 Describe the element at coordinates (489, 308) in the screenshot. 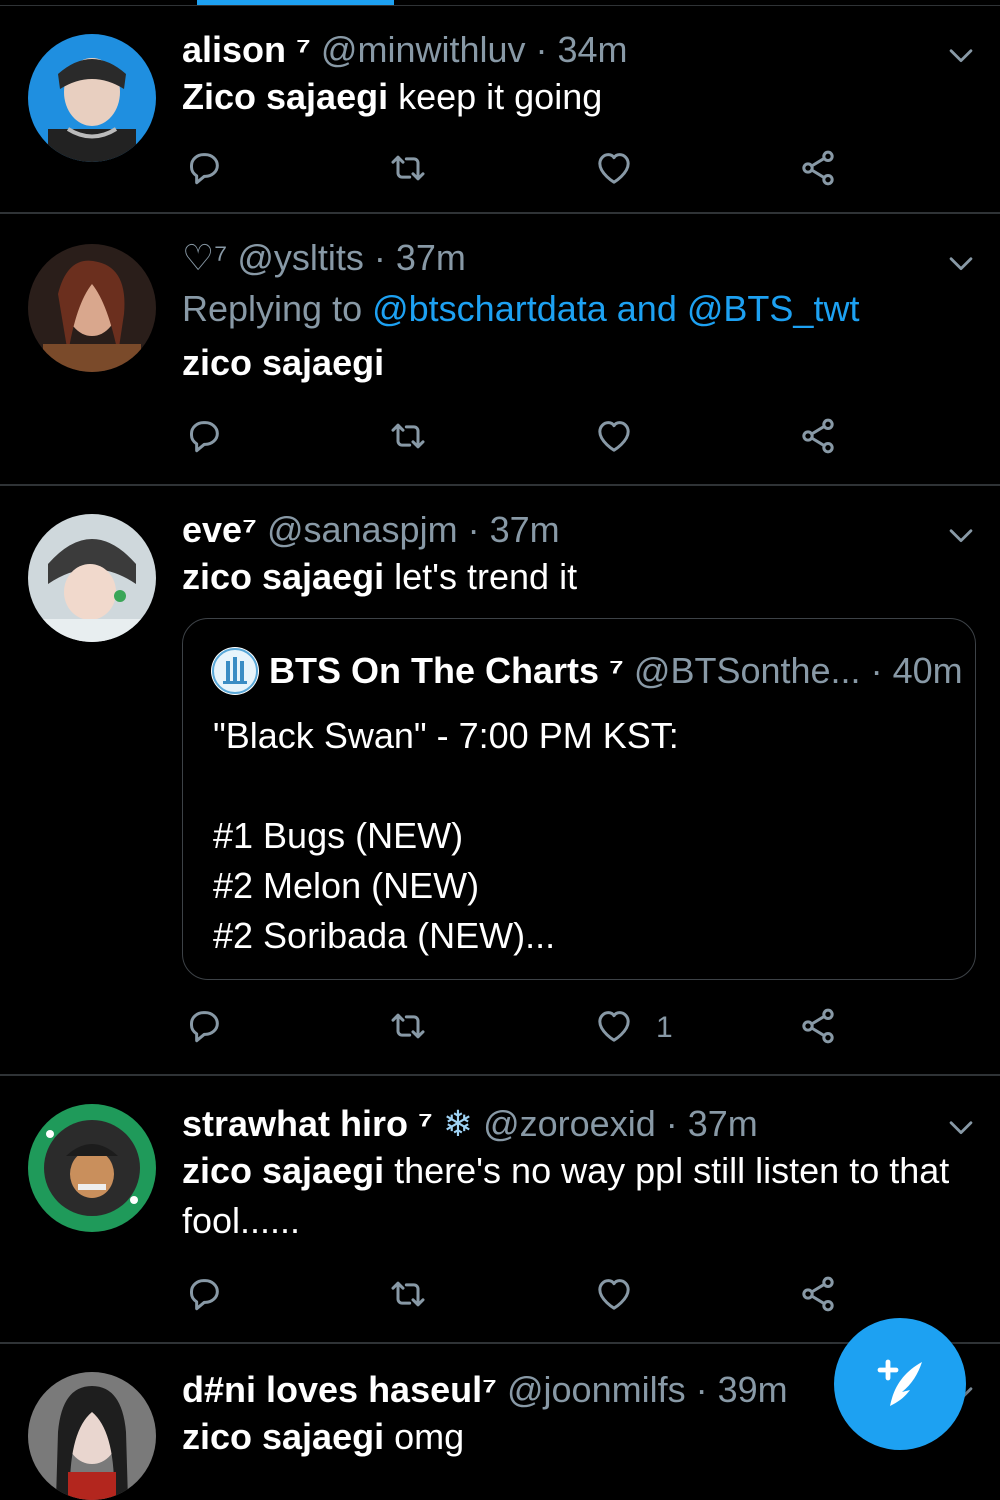

I see `mention-link: @btschartdata` at that location.